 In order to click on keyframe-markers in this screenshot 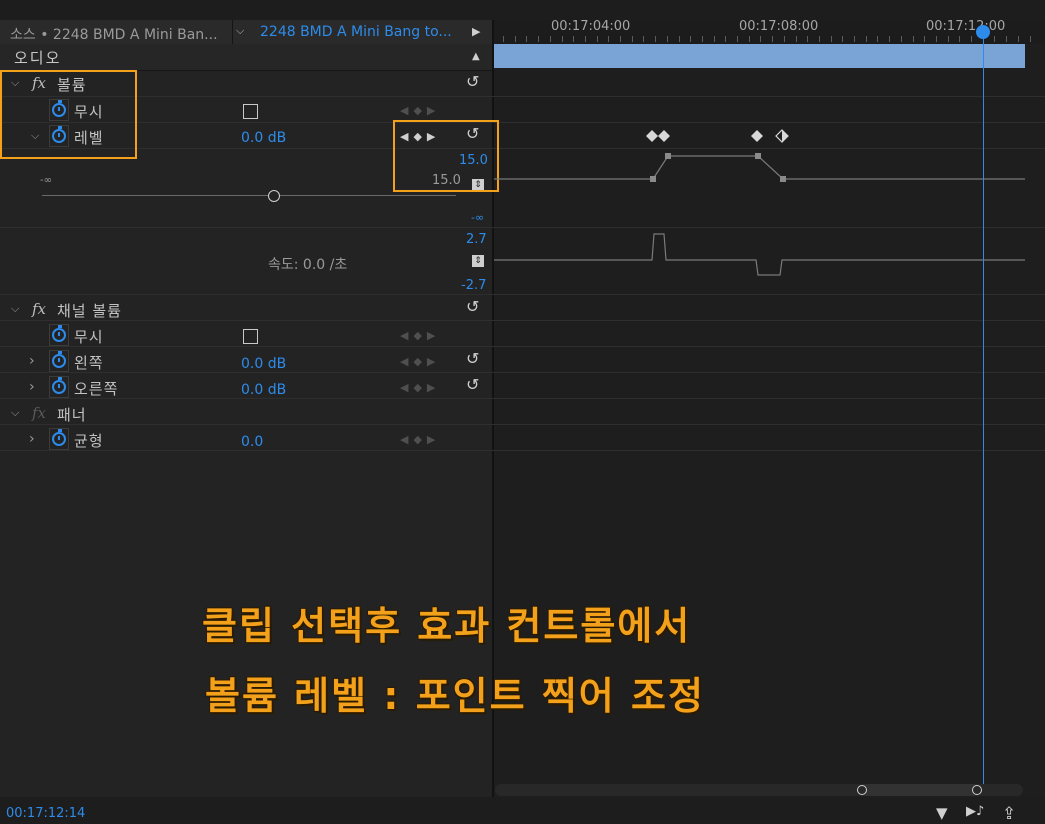, I will do `click(717, 136)`.